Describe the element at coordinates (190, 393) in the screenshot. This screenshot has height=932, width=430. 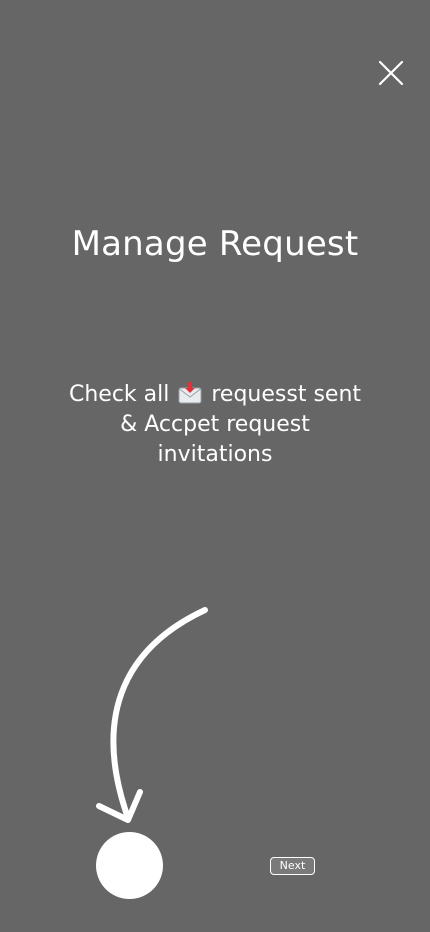
I see `incoming-envelope-icon` at that location.